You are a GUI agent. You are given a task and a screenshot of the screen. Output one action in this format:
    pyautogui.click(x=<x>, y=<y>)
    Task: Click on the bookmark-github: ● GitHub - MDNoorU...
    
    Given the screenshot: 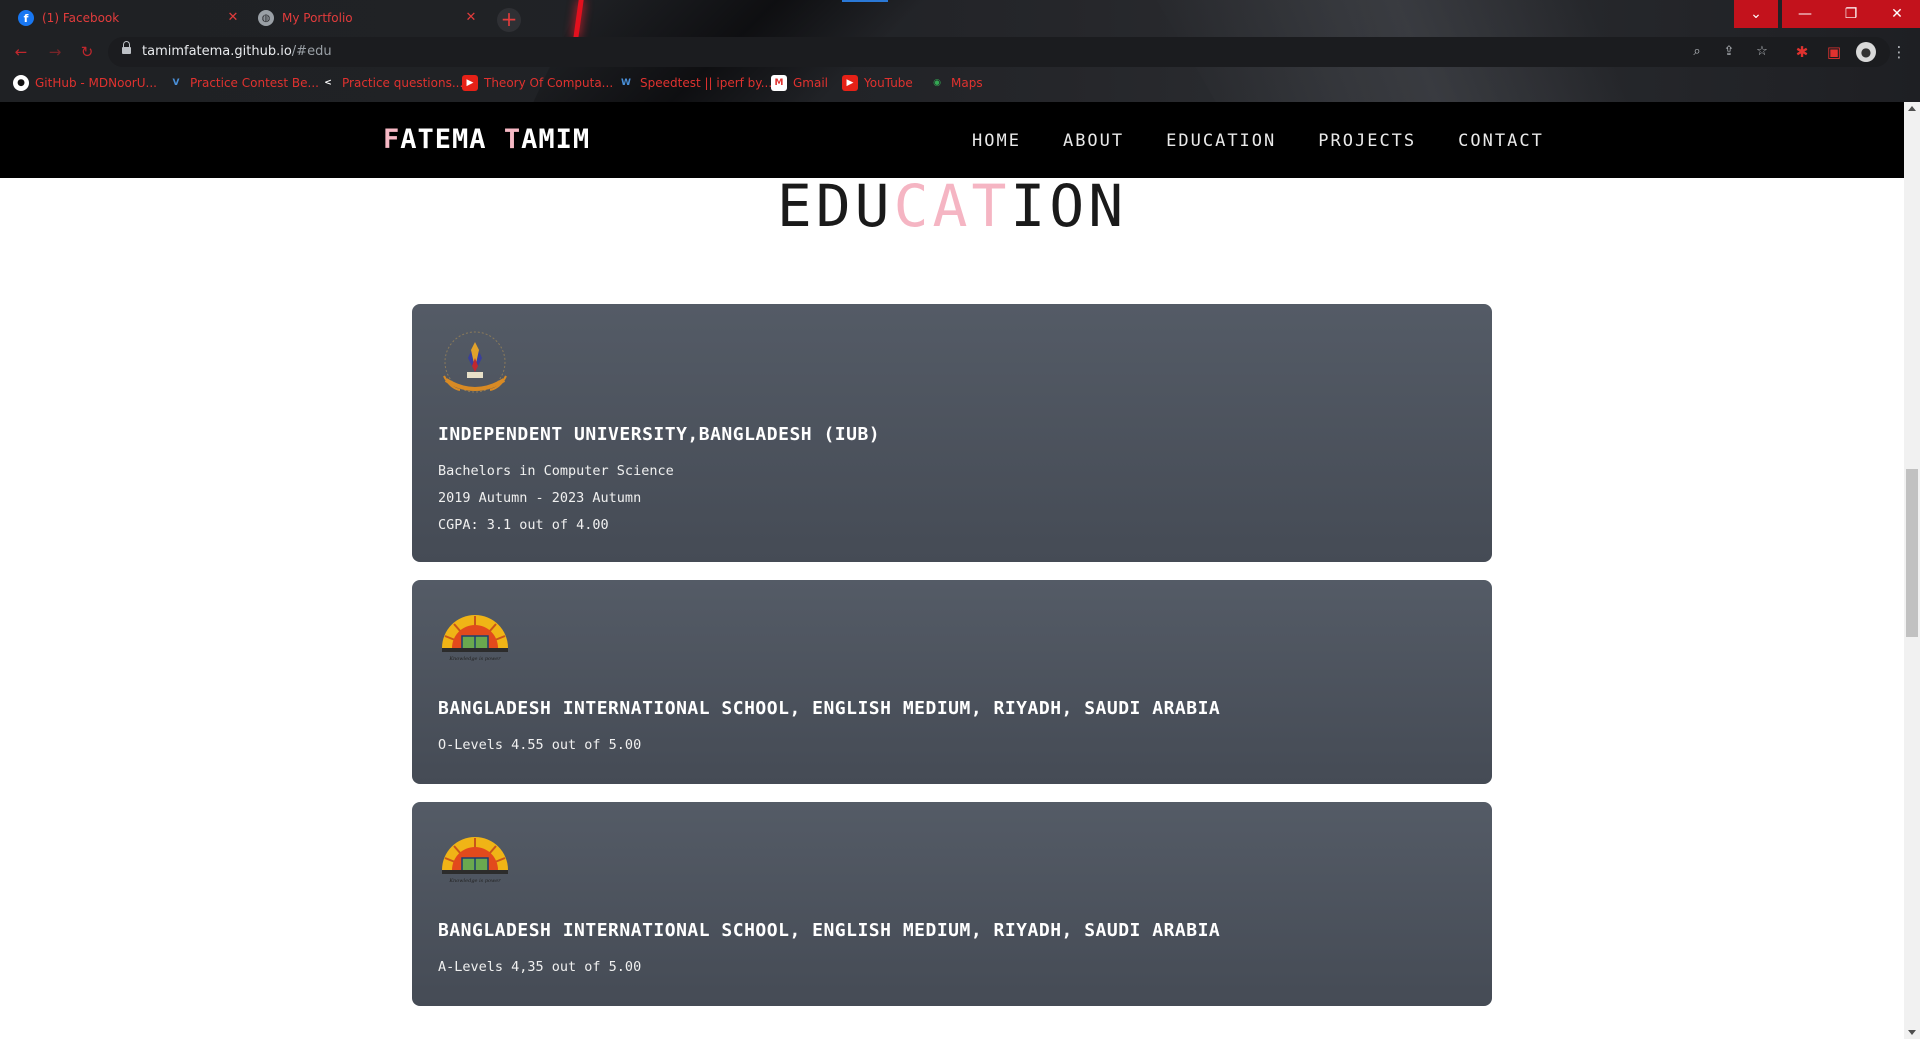 What is the action you would take?
    pyautogui.click(x=85, y=83)
    